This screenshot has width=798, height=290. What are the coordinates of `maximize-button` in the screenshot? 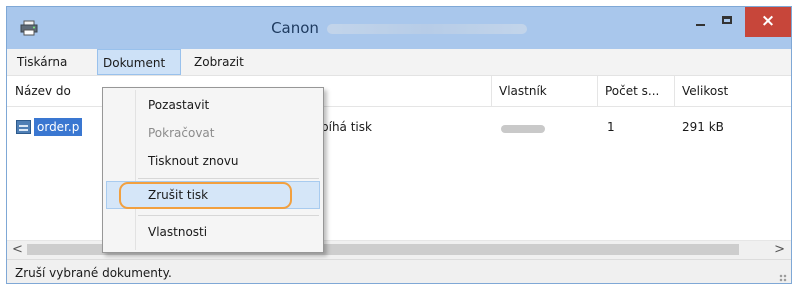 It's located at (728, 22).